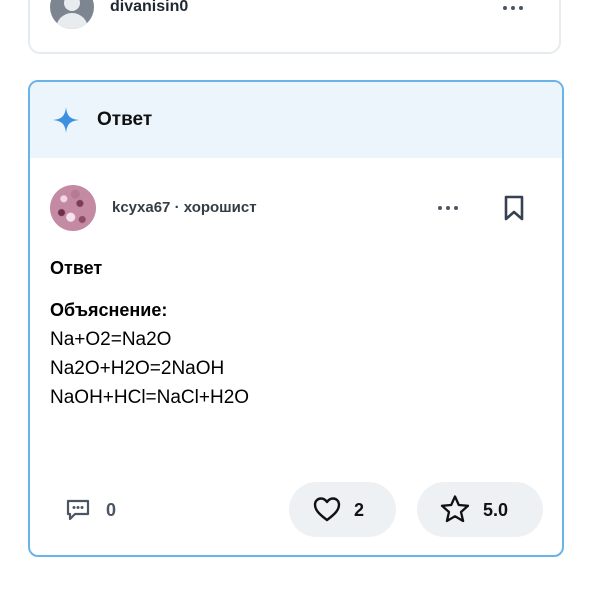 This screenshot has height=593, width=592. What do you see at coordinates (76, 268) in the screenshot?
I see `answer-heading: Ответ` at bounding box center [76, 268].